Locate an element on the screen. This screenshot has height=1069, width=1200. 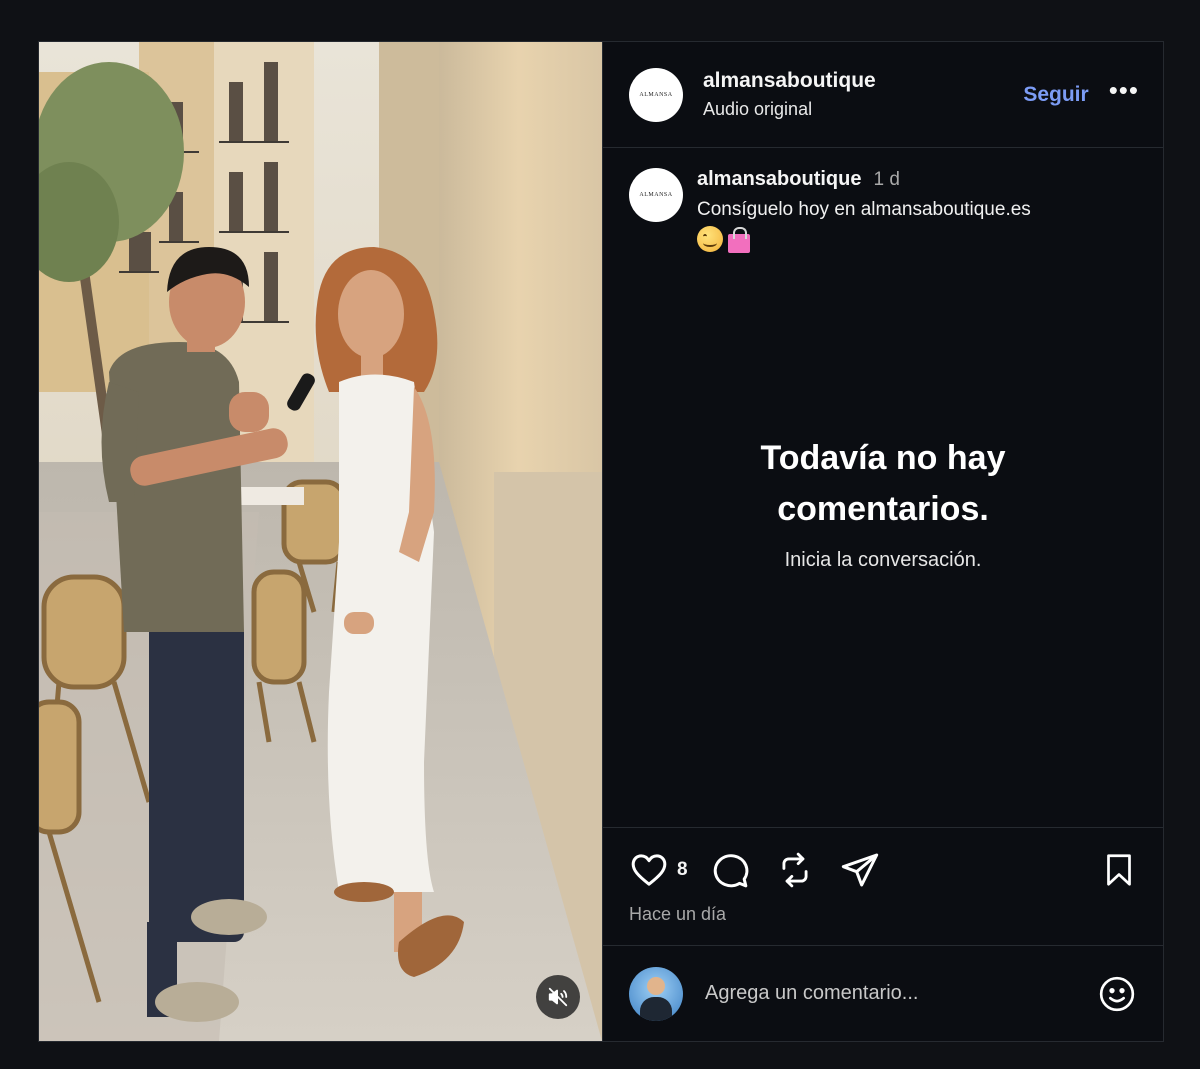
smiley-icon is located at coordinates (1117, 993).